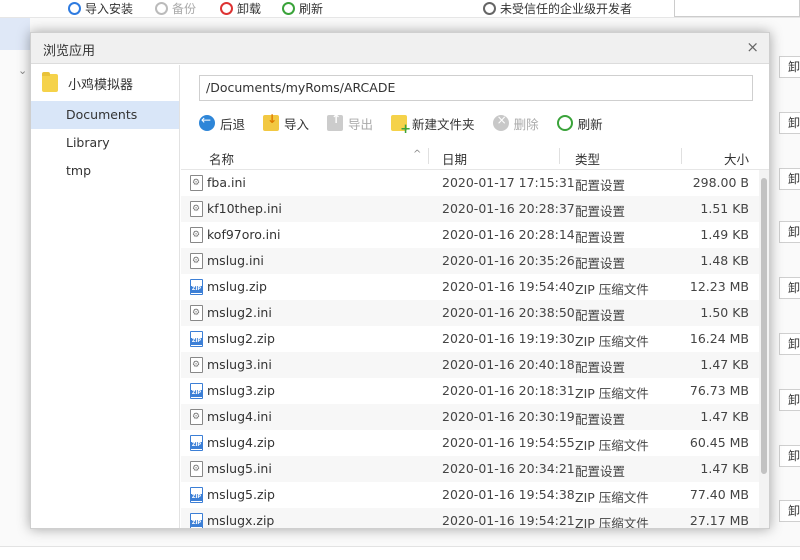  I want to click on file-row: mslug3.ini 2020-01-16 20:40:18配置设置 1.47 KB, so click(475, 365).